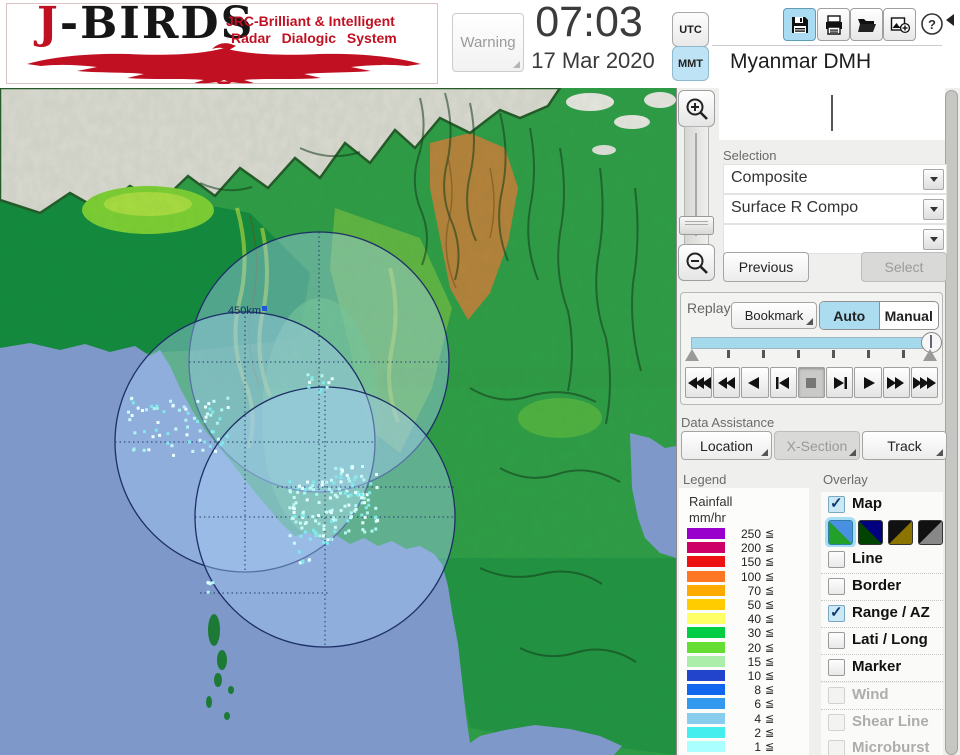 Image resolution: width=960 pixels, height=755 pixels. I want to click on map-zoom-slider-thumb, so click(696, 225).